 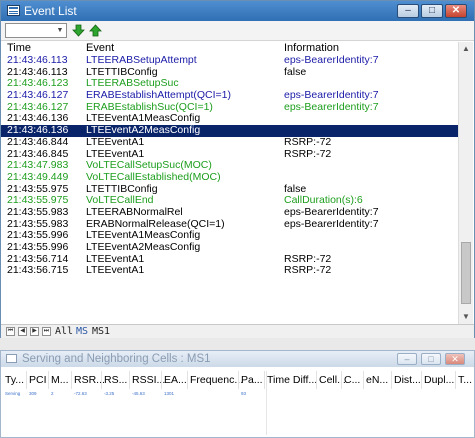 I want to click on grid-app-icon, so click(x=11, y=358).